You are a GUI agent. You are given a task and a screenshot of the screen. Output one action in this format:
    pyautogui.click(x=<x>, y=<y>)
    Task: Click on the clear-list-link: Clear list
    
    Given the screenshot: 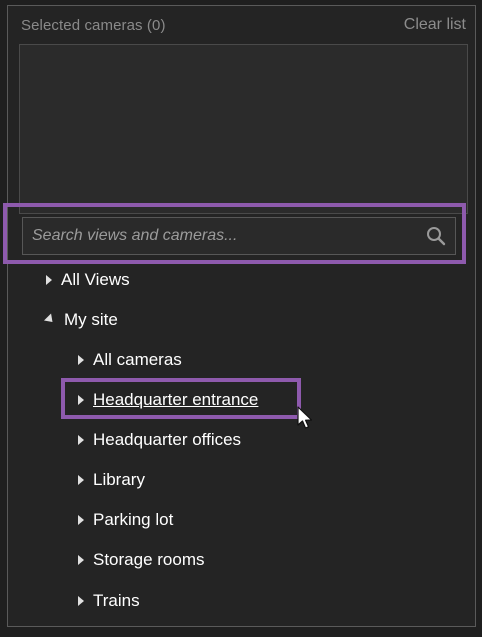 What is the action you would take?
    pyautogui.click(x=435, y=25)
    